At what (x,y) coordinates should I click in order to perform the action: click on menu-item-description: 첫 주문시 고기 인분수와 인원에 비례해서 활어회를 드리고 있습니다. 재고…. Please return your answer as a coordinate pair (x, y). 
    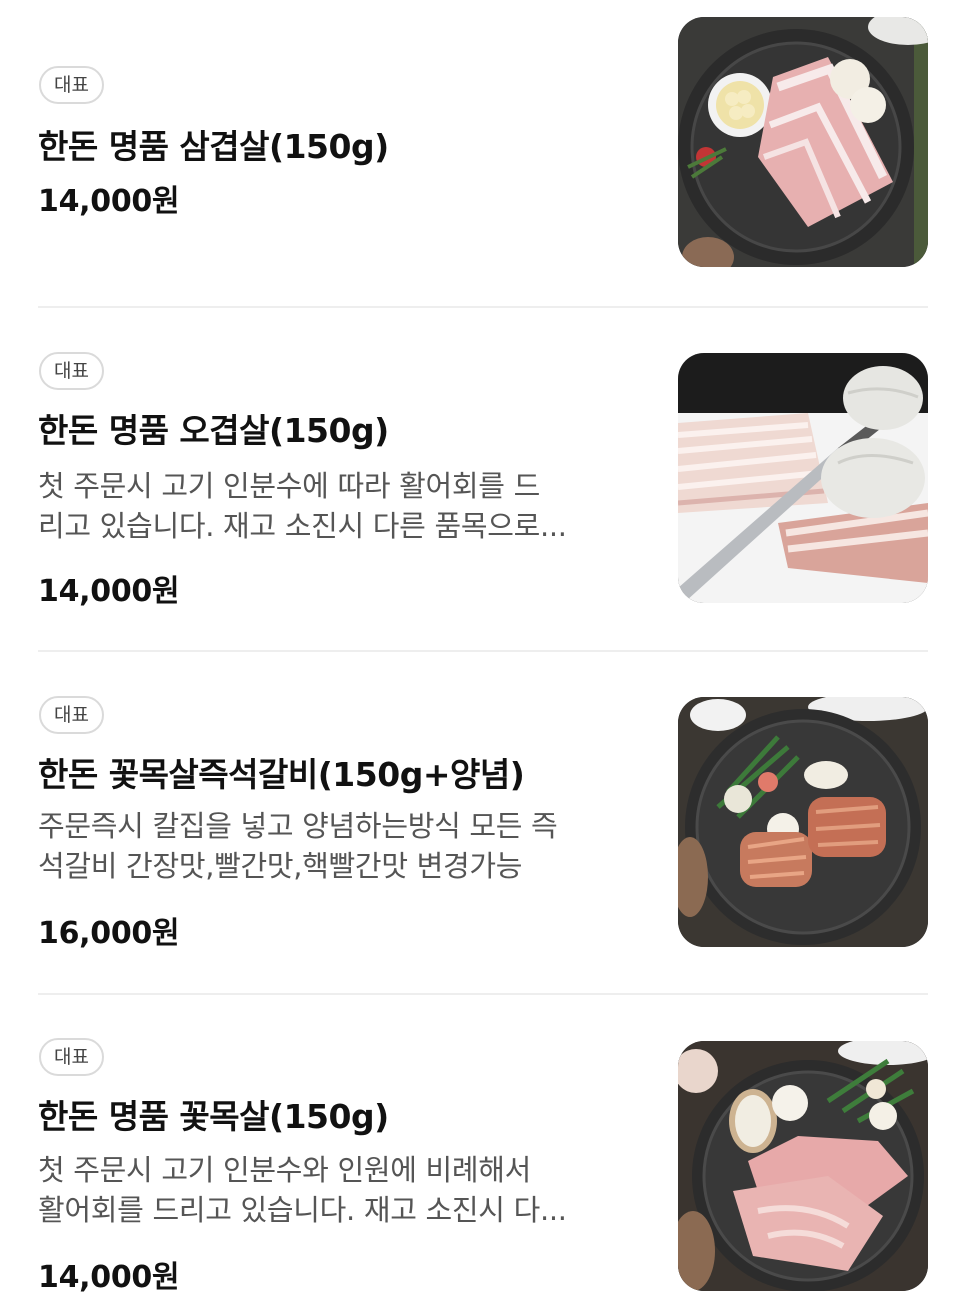
    Looking at the image, I should click on (338, 1190).